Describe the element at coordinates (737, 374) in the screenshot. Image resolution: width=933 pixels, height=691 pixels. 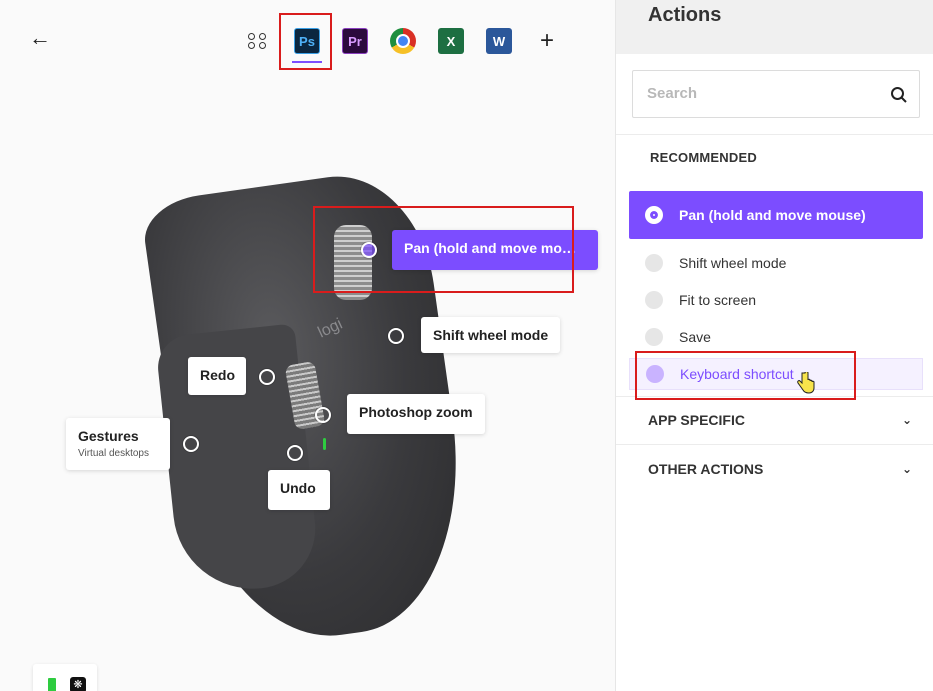
I see `action-label: Keyboard shortcut` at that location.